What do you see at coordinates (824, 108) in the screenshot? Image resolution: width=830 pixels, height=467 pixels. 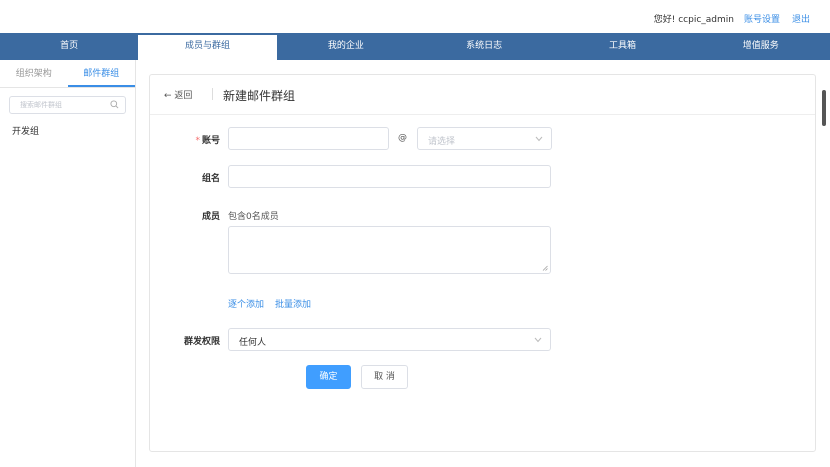 I see `scrollbar-thumb` at bounding box center [824, 108].